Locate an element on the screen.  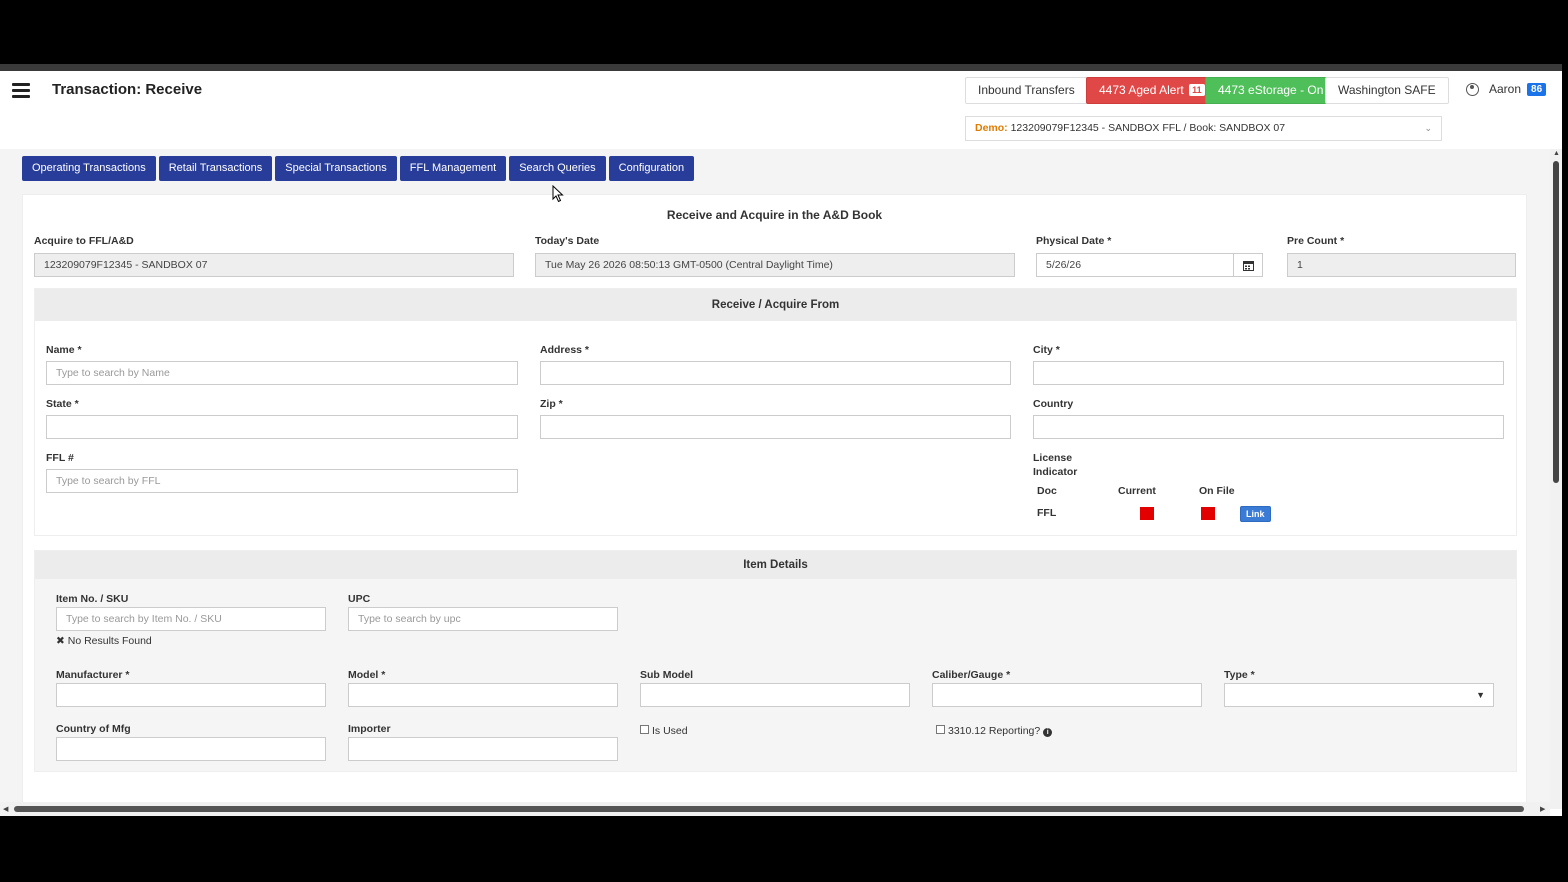
country-label: Country is located at coordinates (1053, 404).